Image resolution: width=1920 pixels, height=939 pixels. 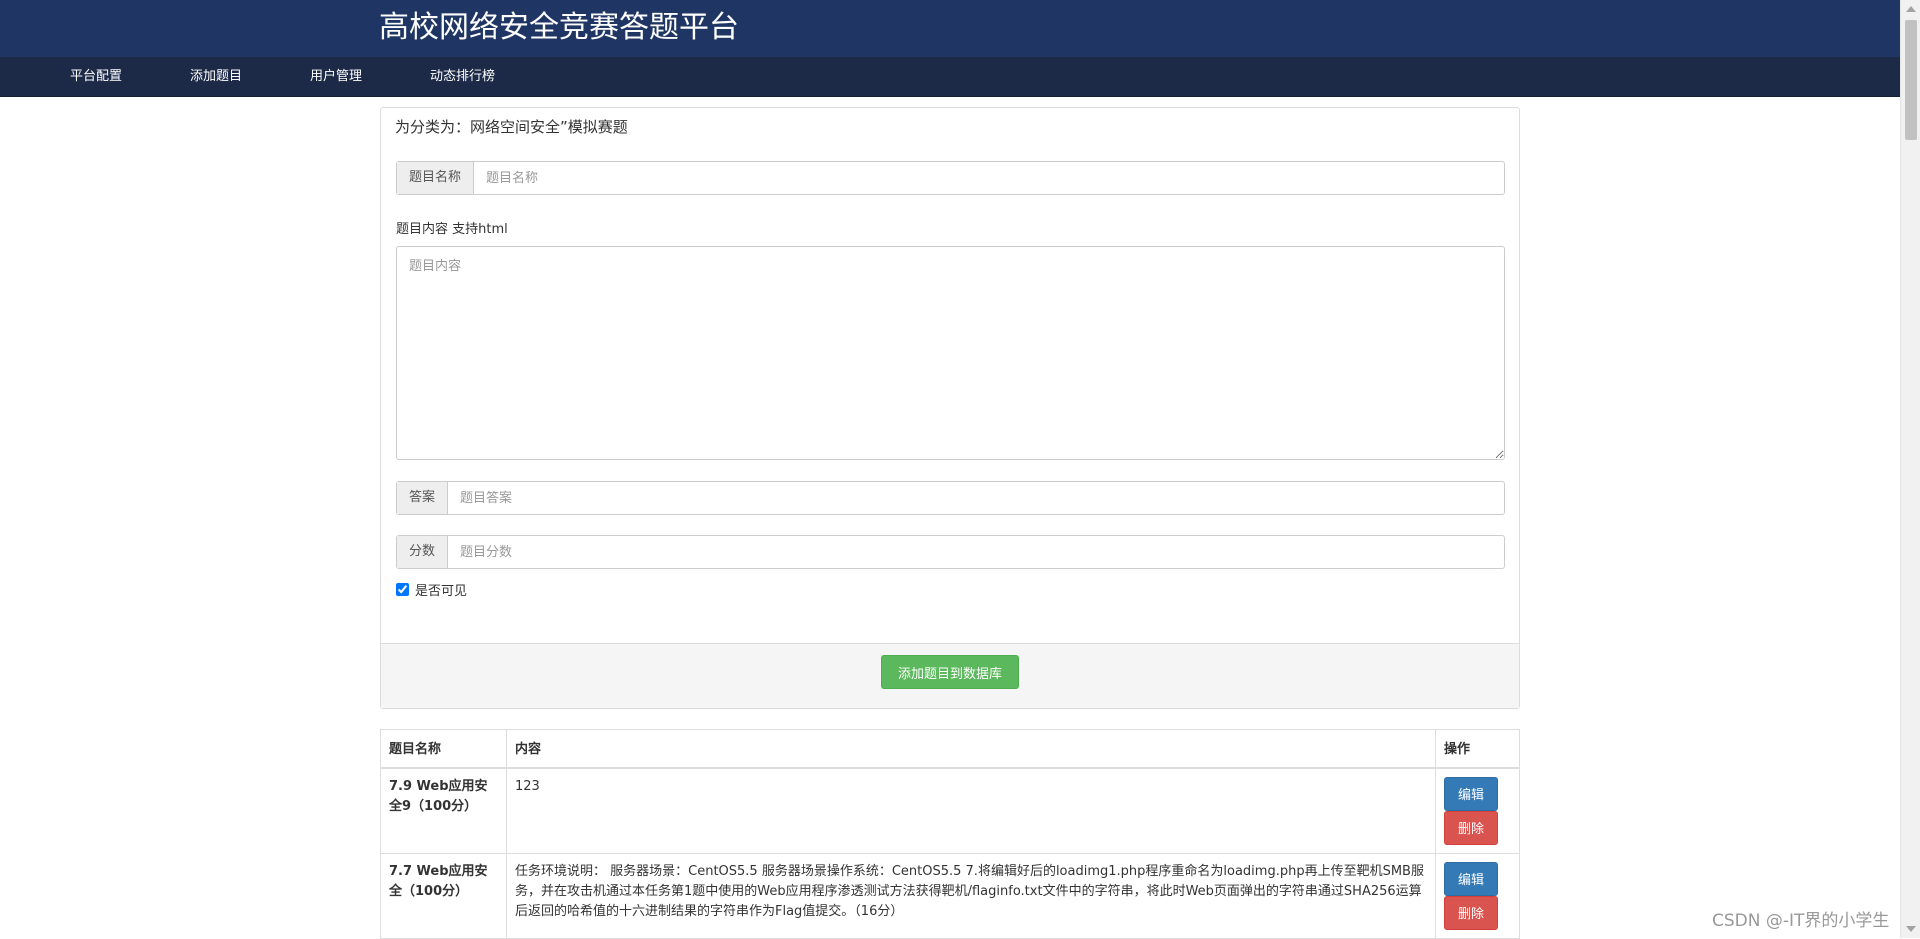 I want to click on table-header-row: 题目名称 内容 操作, so click(x=950, y=749).